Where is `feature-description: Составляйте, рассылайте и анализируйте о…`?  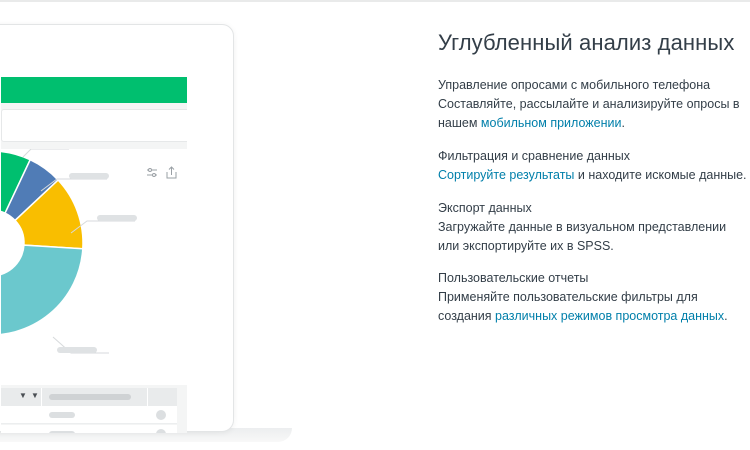
feature-description: Составляйте, рассылайте и анализируйте о… is located at coordinates (589, 104).